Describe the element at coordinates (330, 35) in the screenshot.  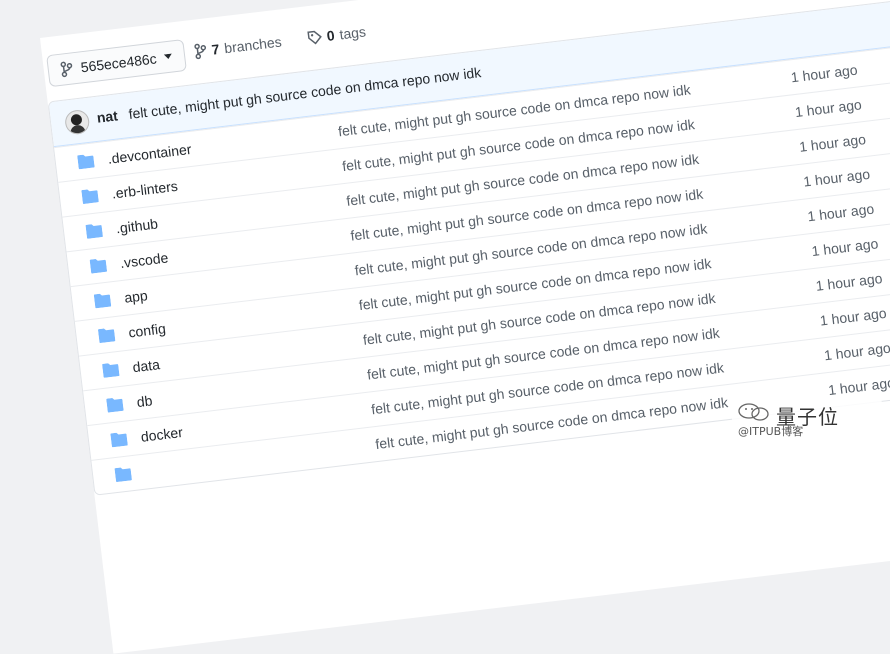
I see `tags-count: 0` at that location.